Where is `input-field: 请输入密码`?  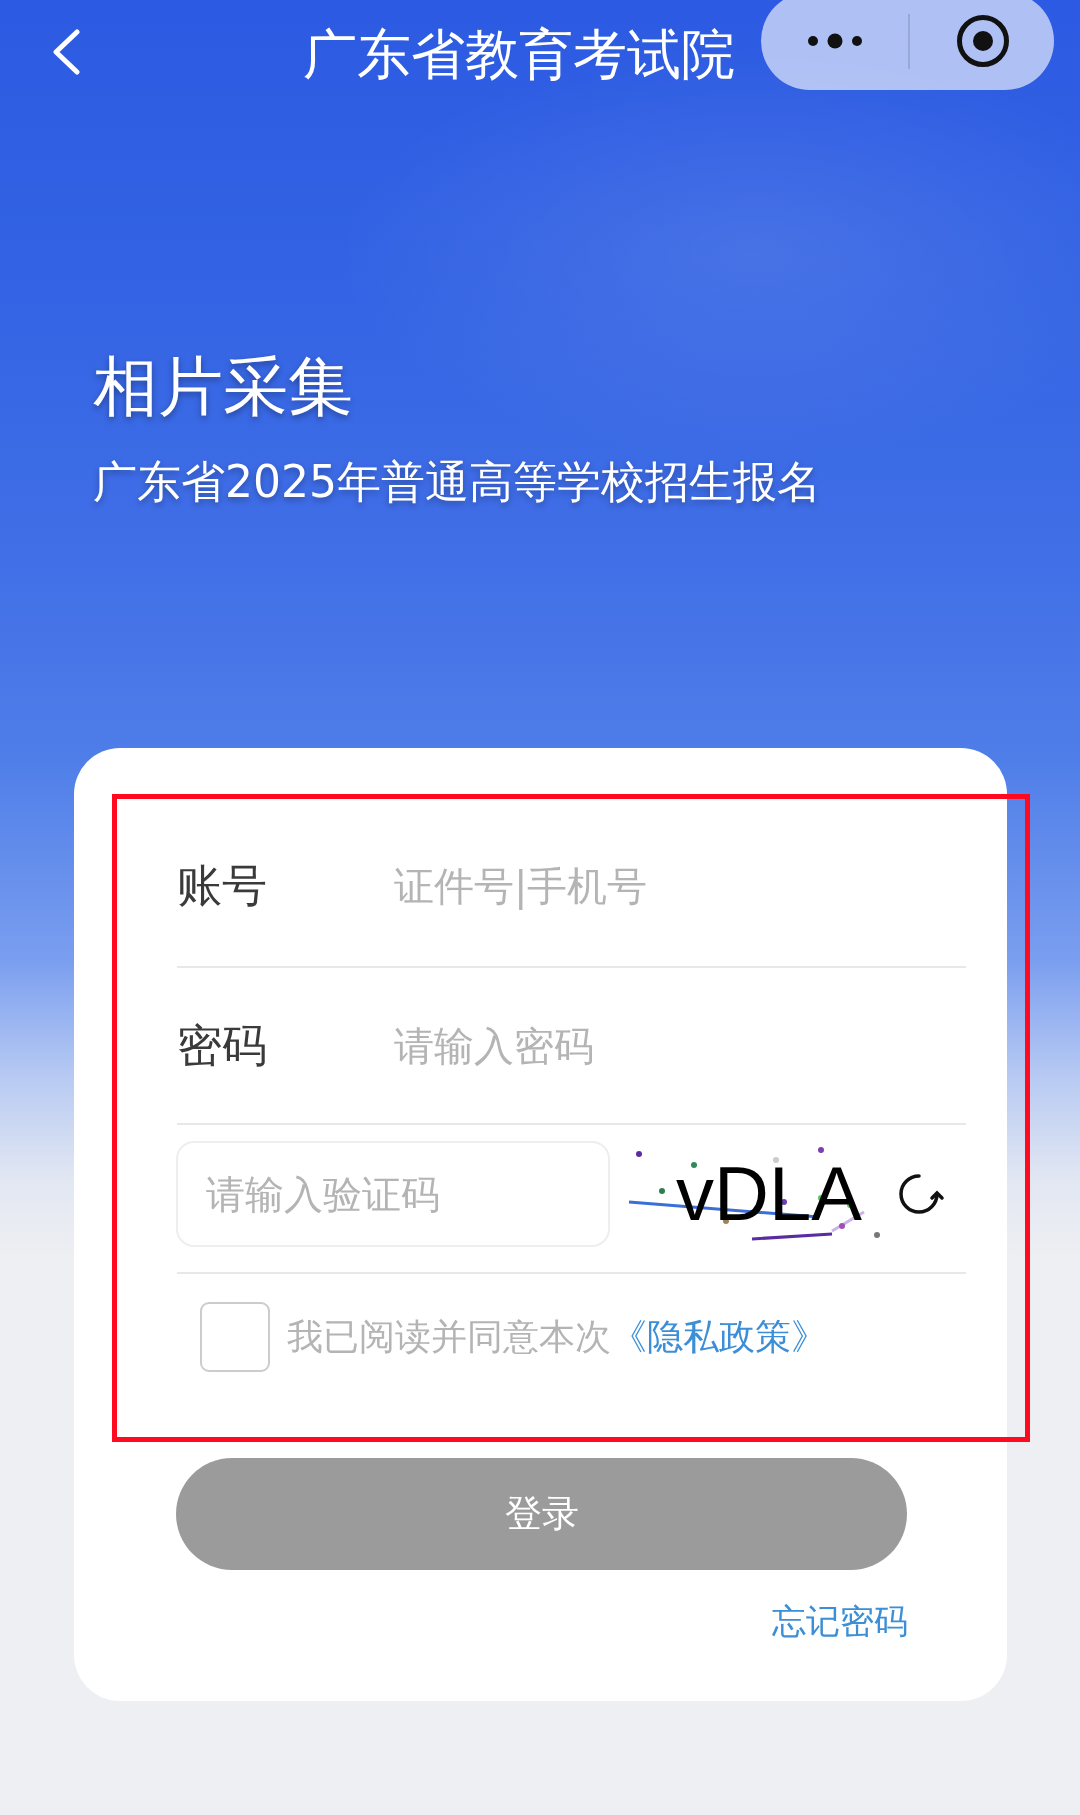
input-field: 请输入密码 is located at coordinates (680, 1045).